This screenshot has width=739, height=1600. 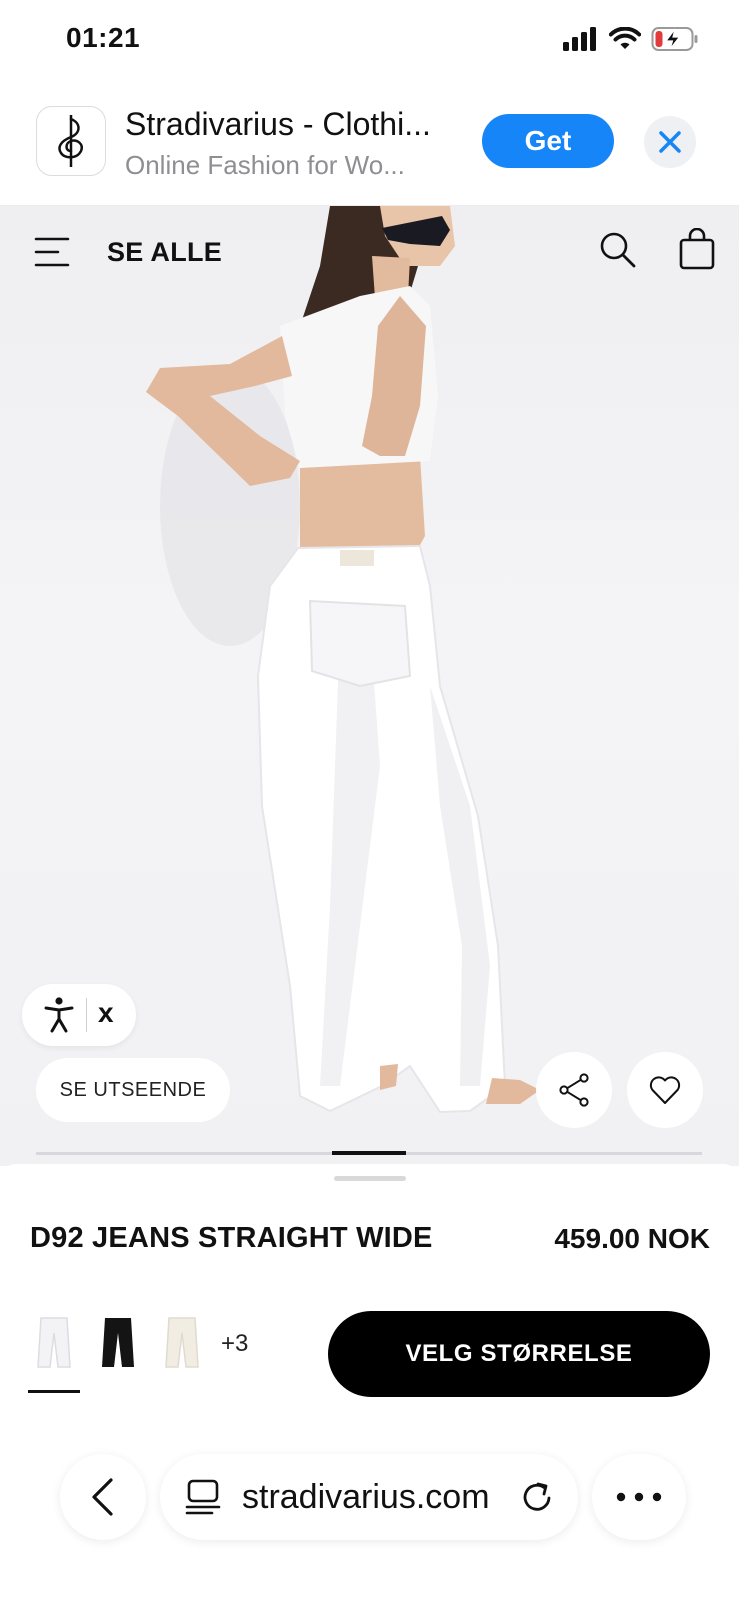 I want to click on swatch-black, so click(x=118, y=1343).